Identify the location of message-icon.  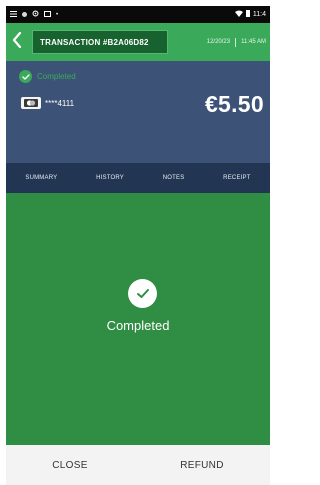
(47, 14).